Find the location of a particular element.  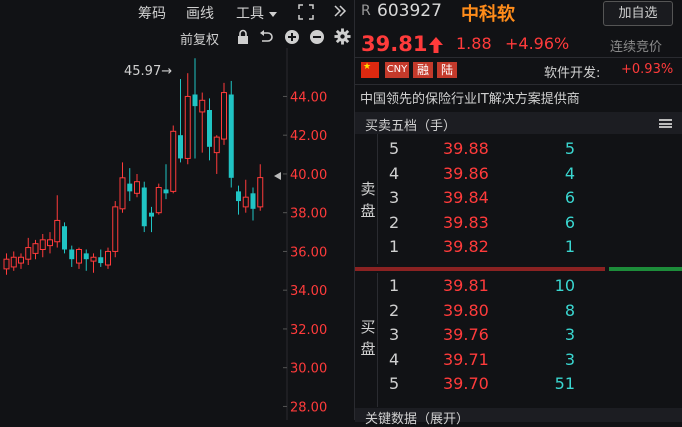

buy-order-row: 2 39.80 8 is located at coordinates (518, 311).